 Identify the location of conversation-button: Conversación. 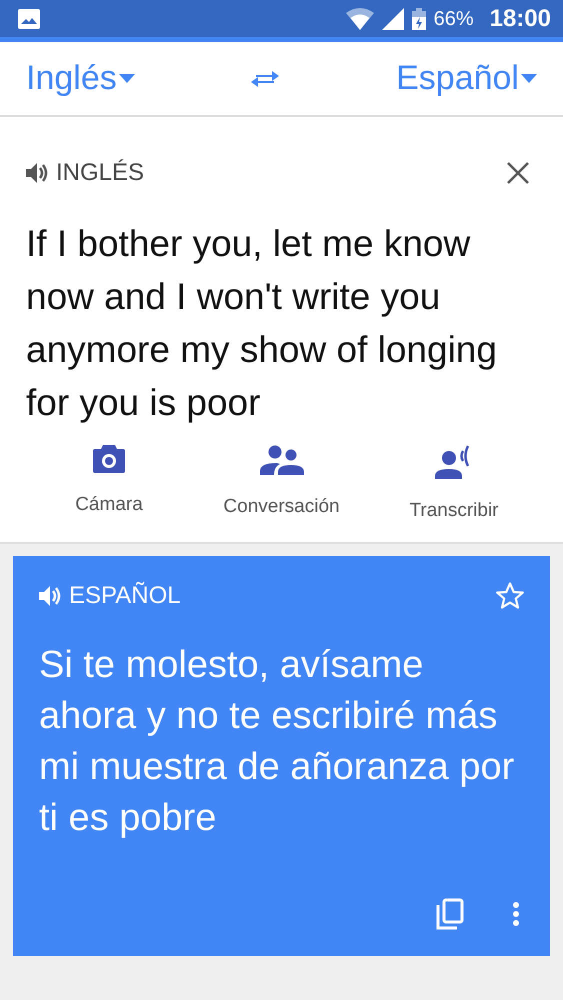
(281, 485).